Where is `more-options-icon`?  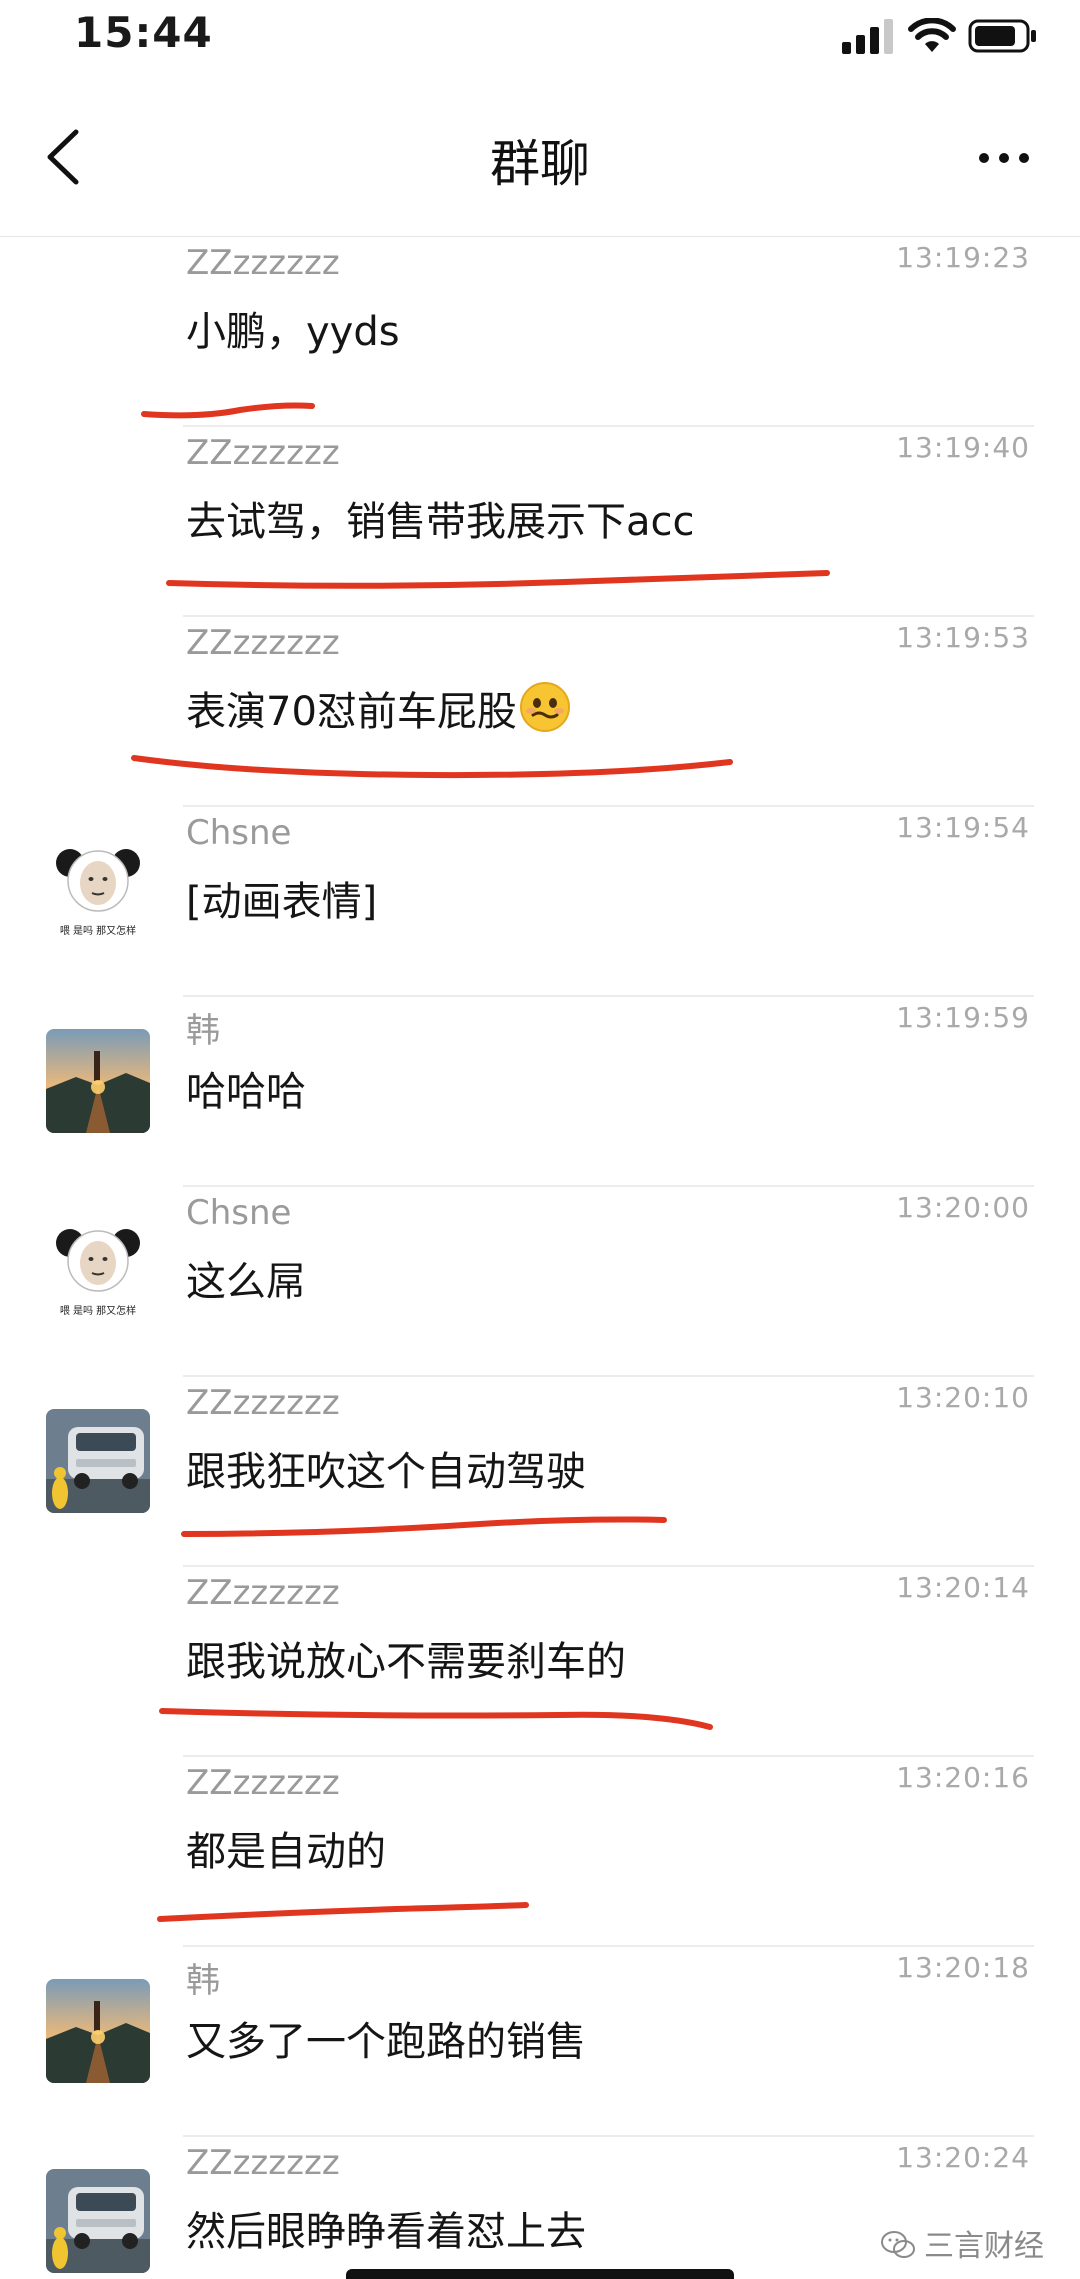 more-options-icon is located at coordinates (1004, 158).